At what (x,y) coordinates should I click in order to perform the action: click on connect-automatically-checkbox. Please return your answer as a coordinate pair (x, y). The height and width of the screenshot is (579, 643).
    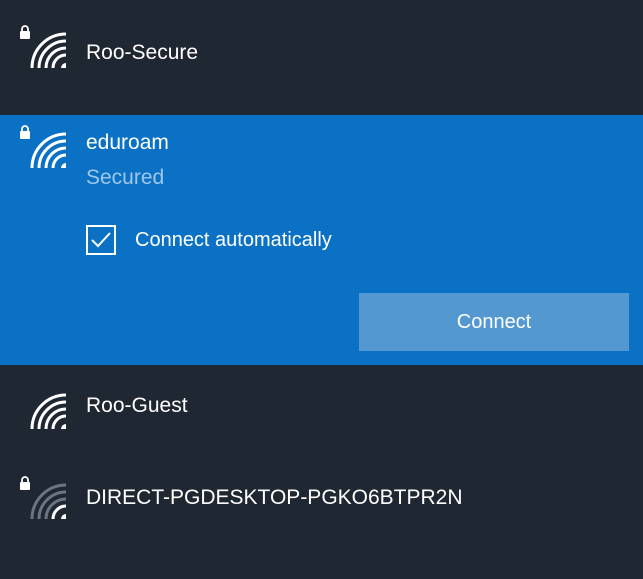
    Looking at the image, I should click on (101, 240).